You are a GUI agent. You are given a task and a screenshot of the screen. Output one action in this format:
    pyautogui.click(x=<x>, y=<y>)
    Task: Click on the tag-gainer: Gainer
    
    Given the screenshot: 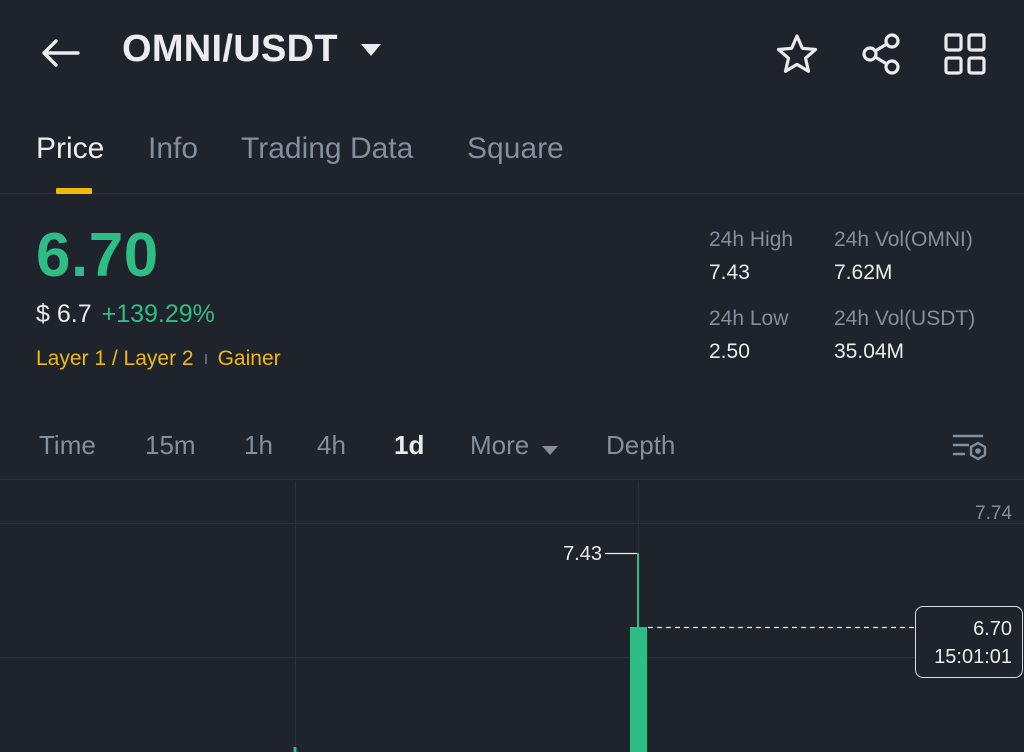 What is the action you would take?
    pyautogui.click(x=249, y=359)
    